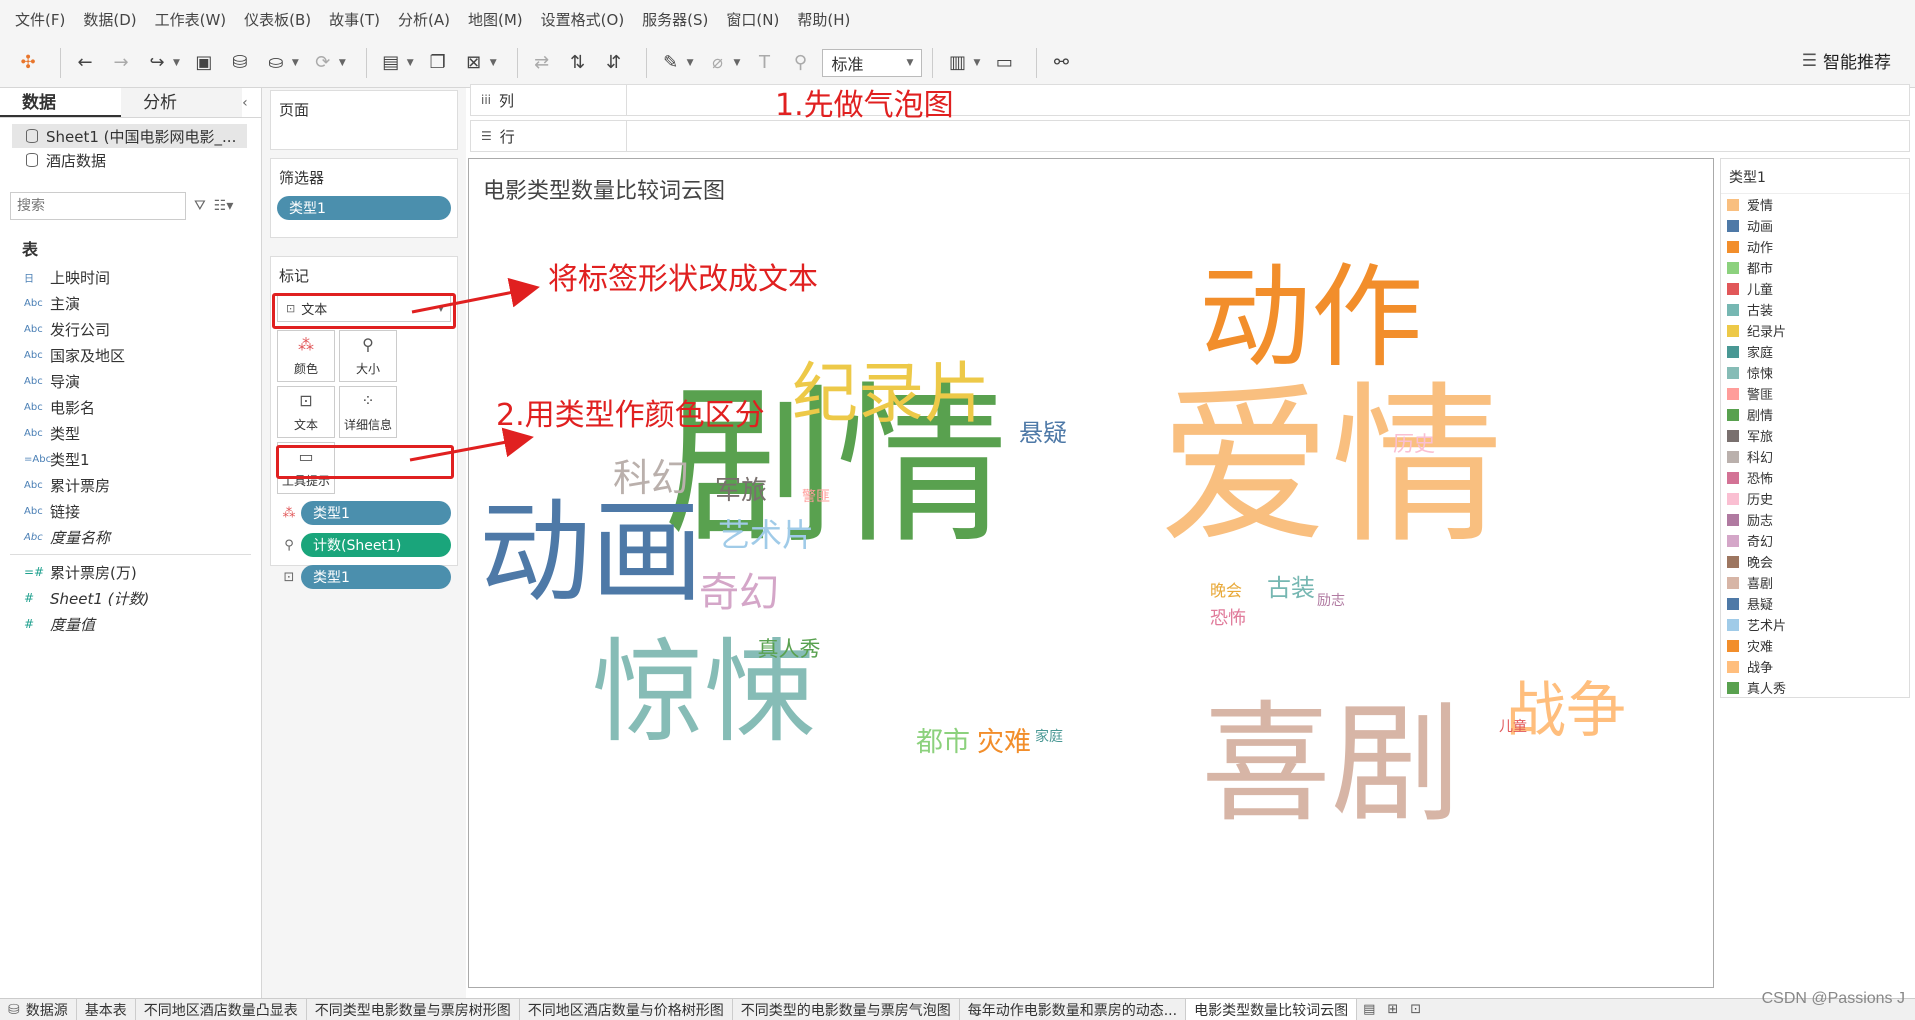 The width and height of the screenshot is (1915, 1020). What do you see at coordinates (578, 63) in the screenshot?
I see `sort-ascending-icon: ⇅` at bounding box center [578, 63].